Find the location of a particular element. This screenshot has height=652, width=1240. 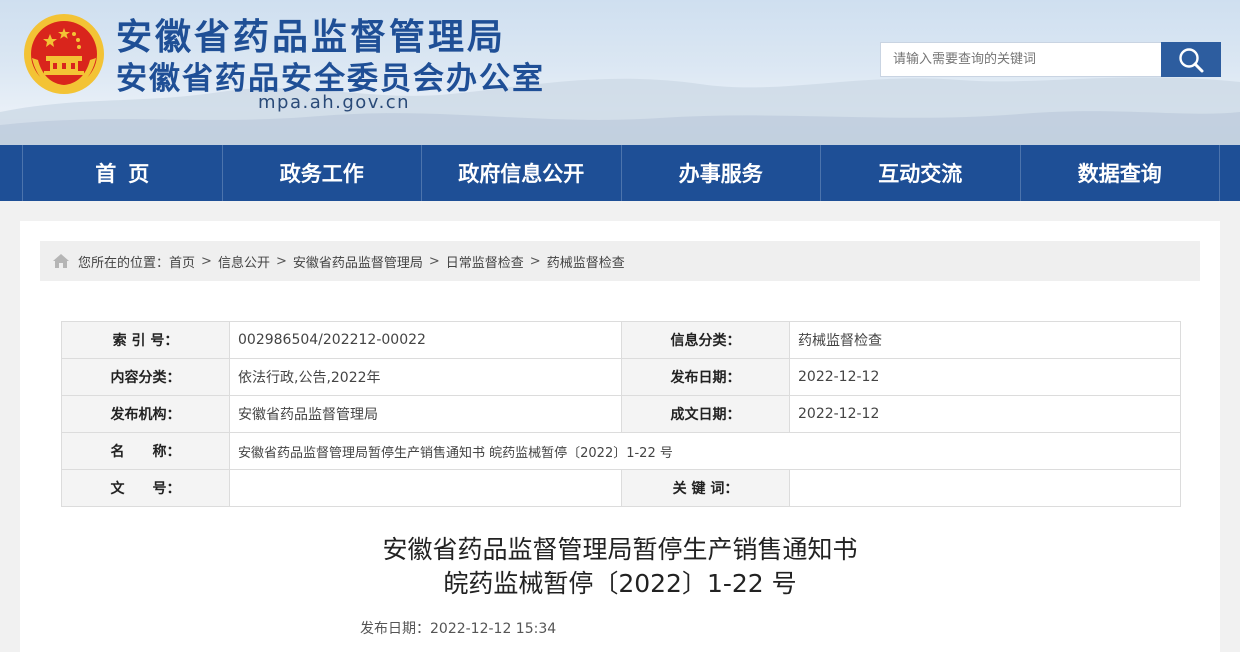

national-emblem-icon is located at coordinates (64, 54).